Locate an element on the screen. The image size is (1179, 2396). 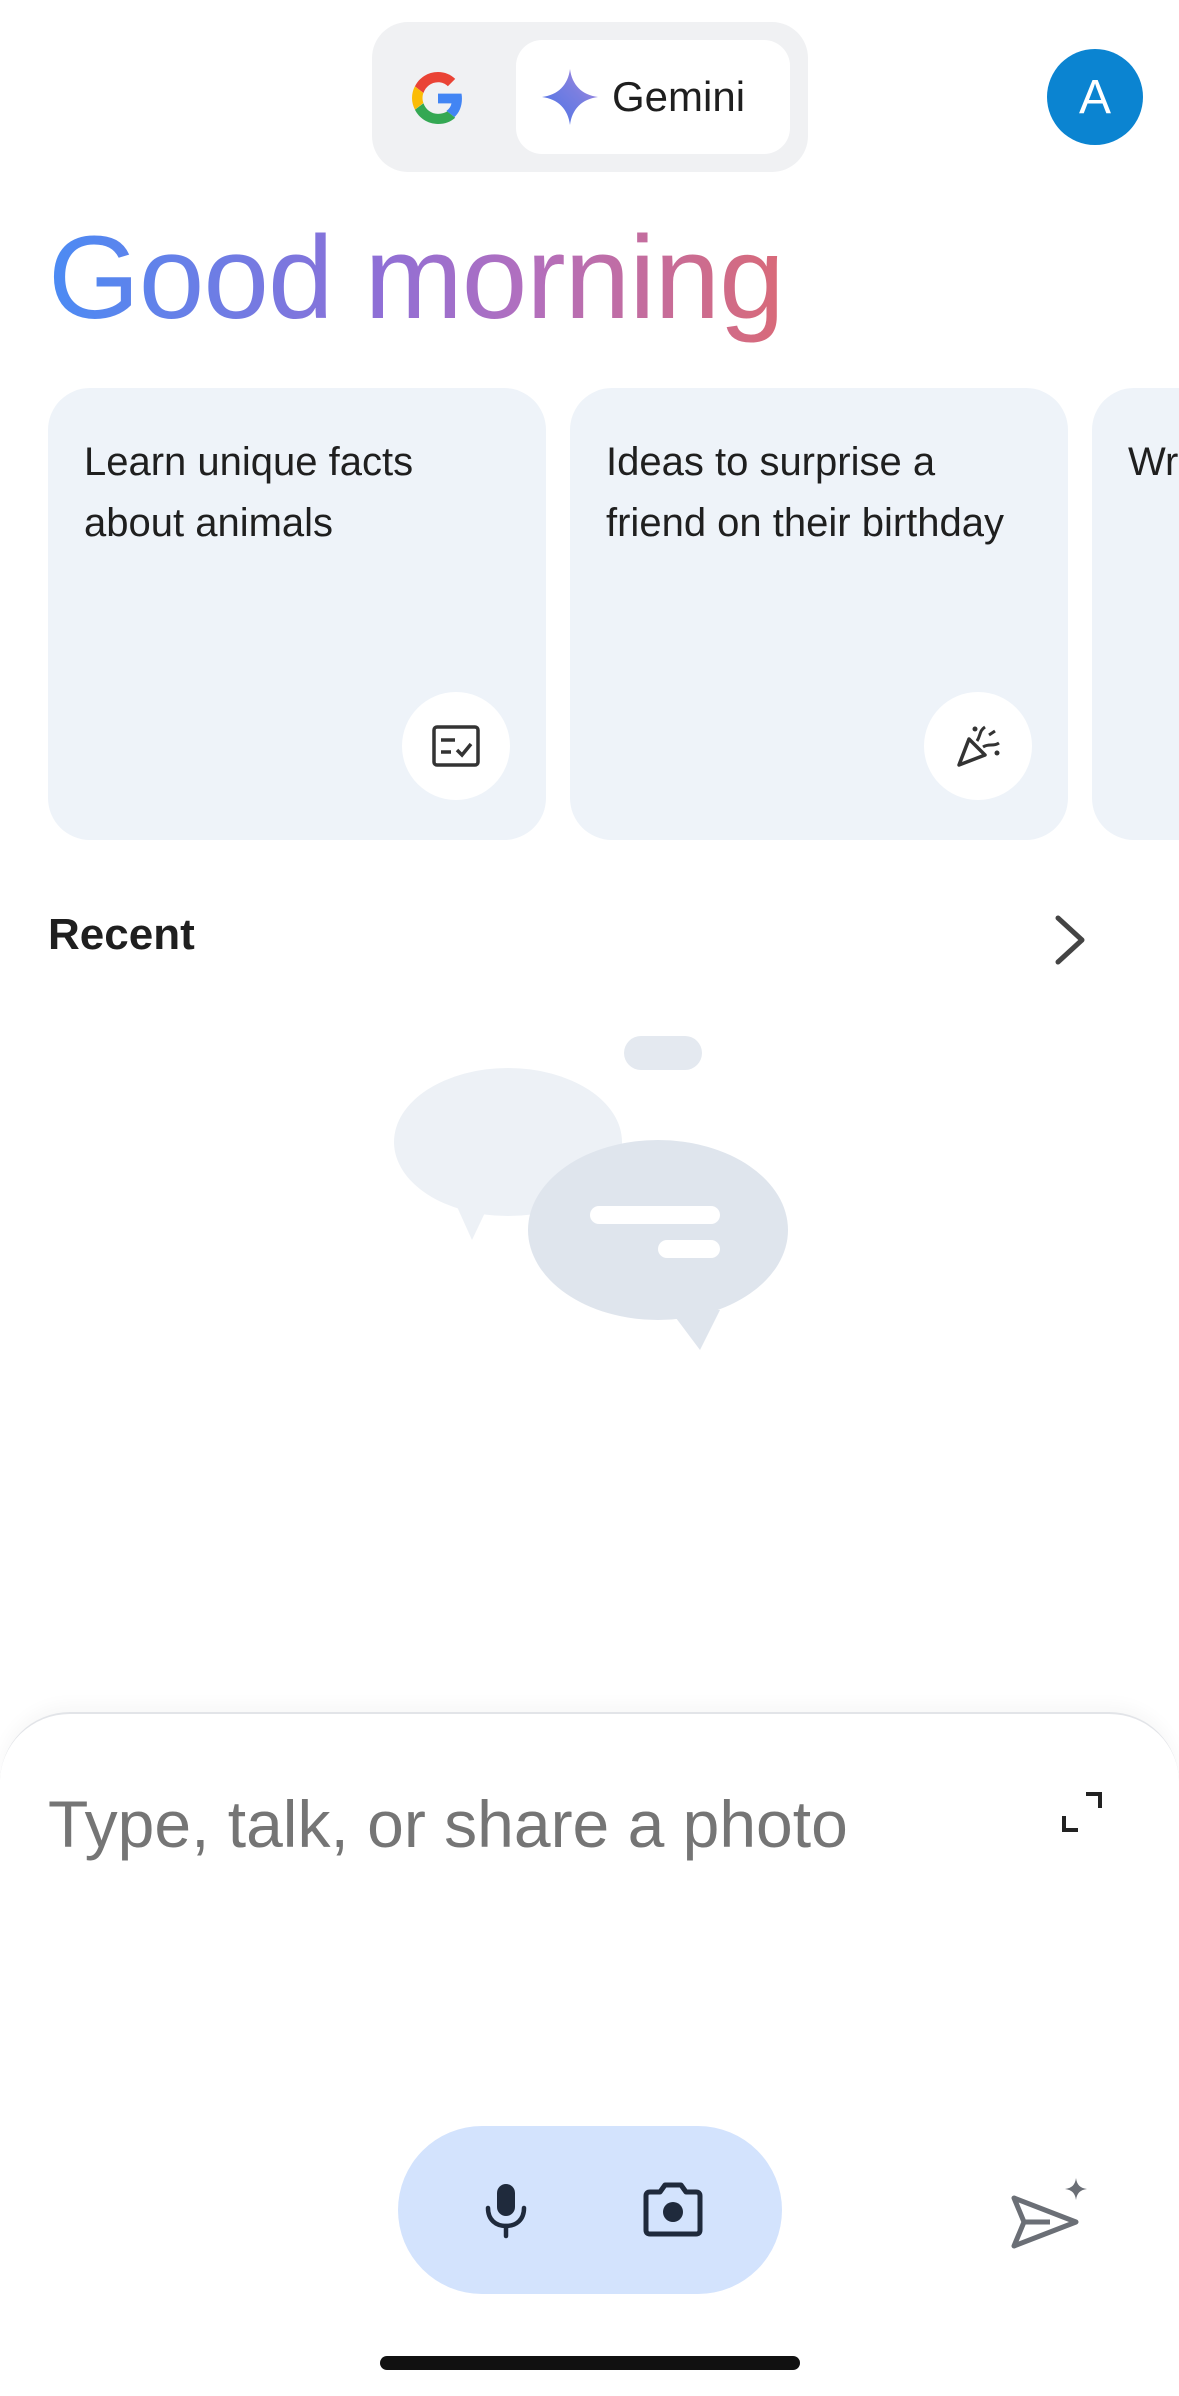
suggestion-card: Learn unique facts about animals is located at coordinates (297, 614).